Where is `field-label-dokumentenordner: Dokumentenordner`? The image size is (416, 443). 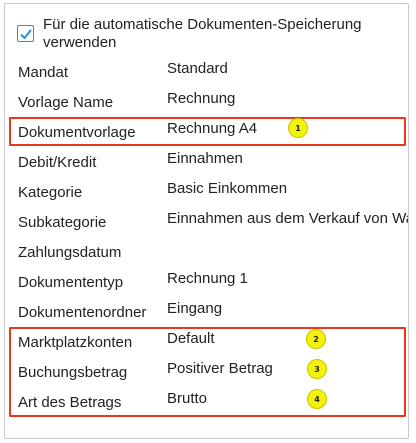 field-label-dokumentenordner: Dokumentenordner is located at coordinates (82, 312).